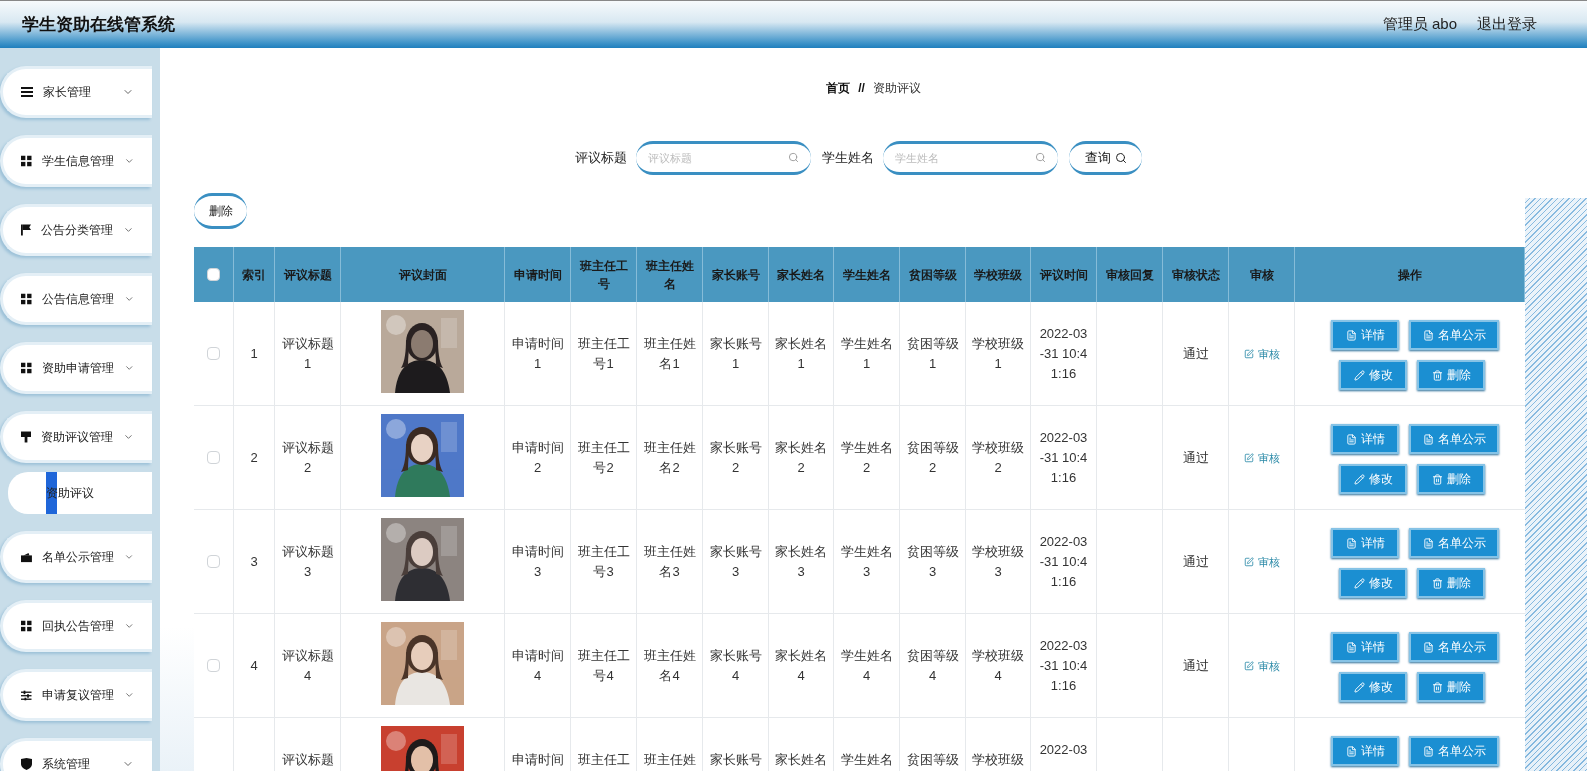  Describe the element at coordinates (998, 354) in the screenshot. I see `table-cell-text: 学校班级1` at that location.